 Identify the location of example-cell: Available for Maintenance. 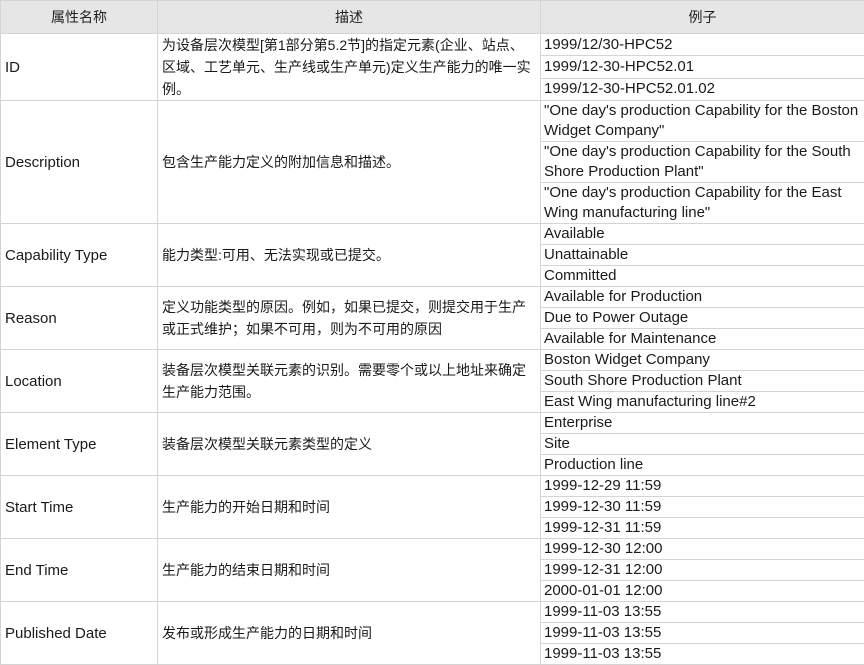
(702, 339).